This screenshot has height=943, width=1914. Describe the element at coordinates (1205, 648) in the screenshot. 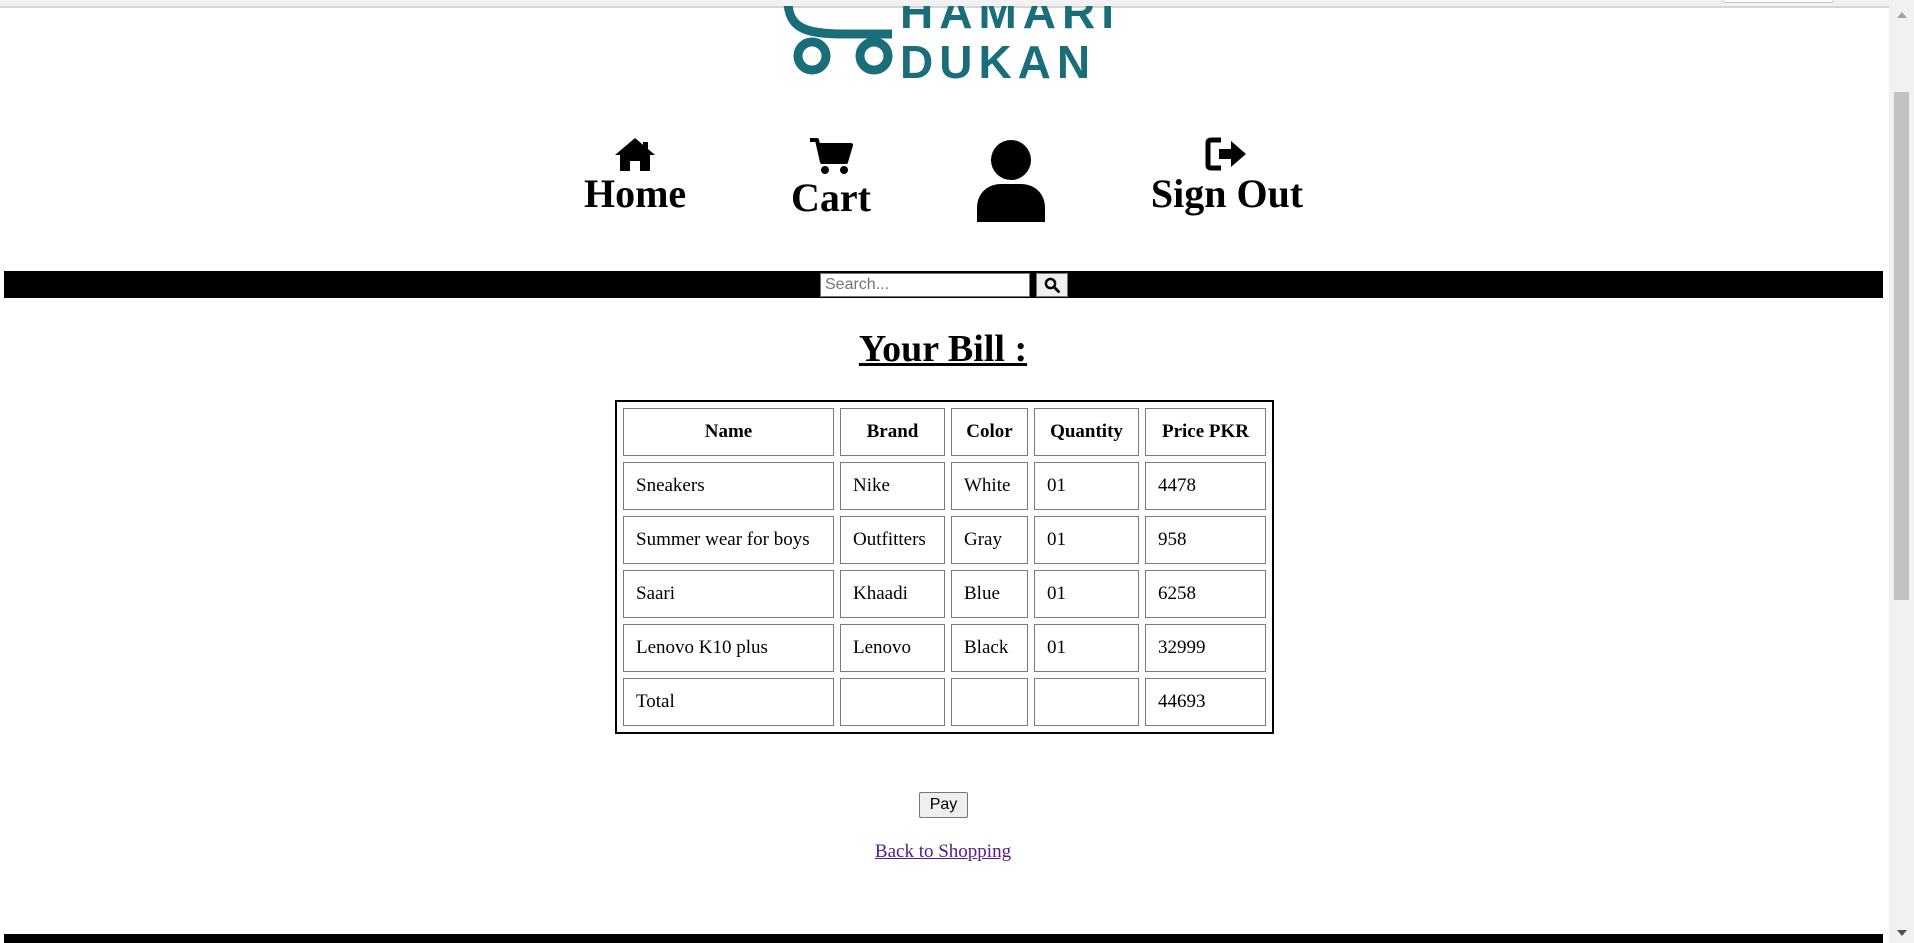

I see `cell-price: 32999` at that location.